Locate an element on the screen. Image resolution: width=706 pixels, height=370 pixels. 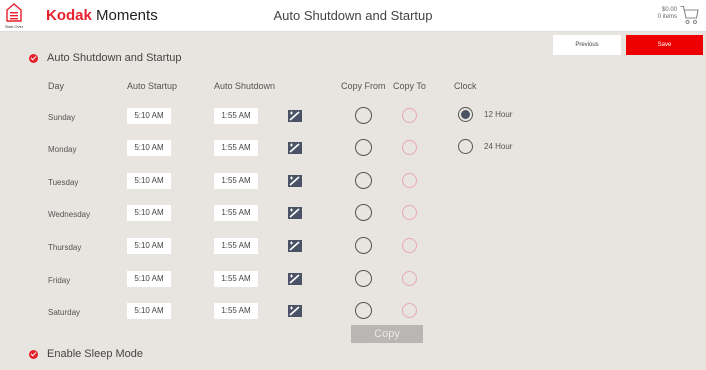
day-label: Wednesday is located at coordinates (69, 214).